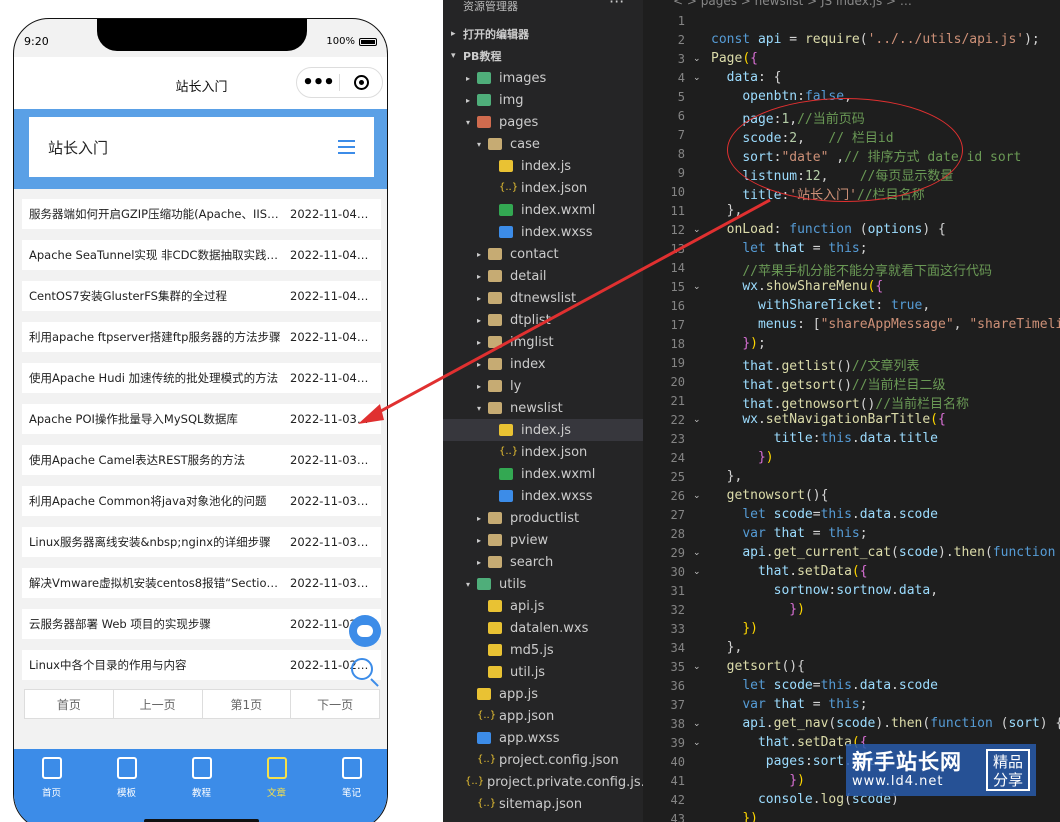 The image size is (1060, 822). What do you see at coordinates (677, 306) in the screenshot?
I see `line-number: 16` at bounding box center [677, 306].